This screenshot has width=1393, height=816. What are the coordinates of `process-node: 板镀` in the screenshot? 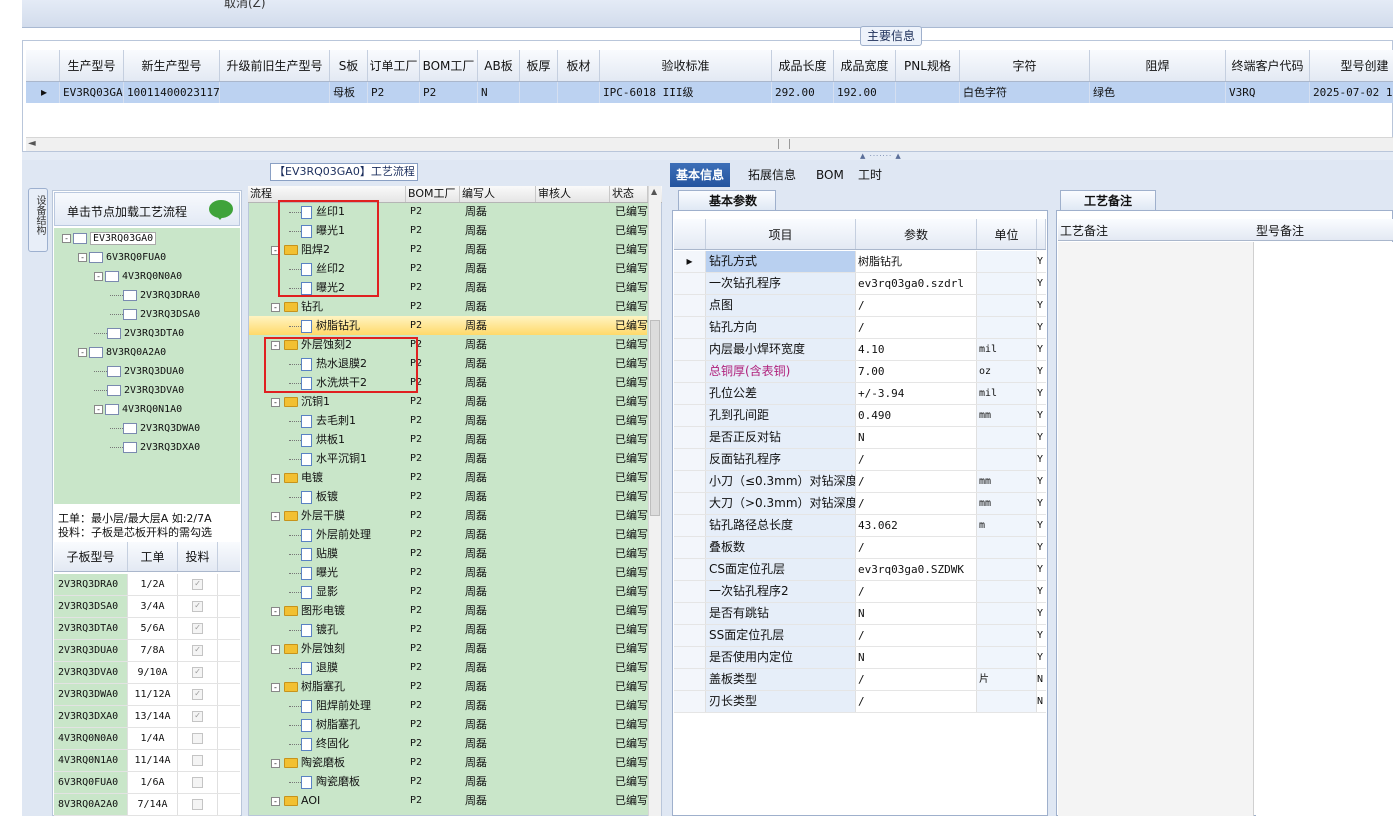 It's located at (313, 496).